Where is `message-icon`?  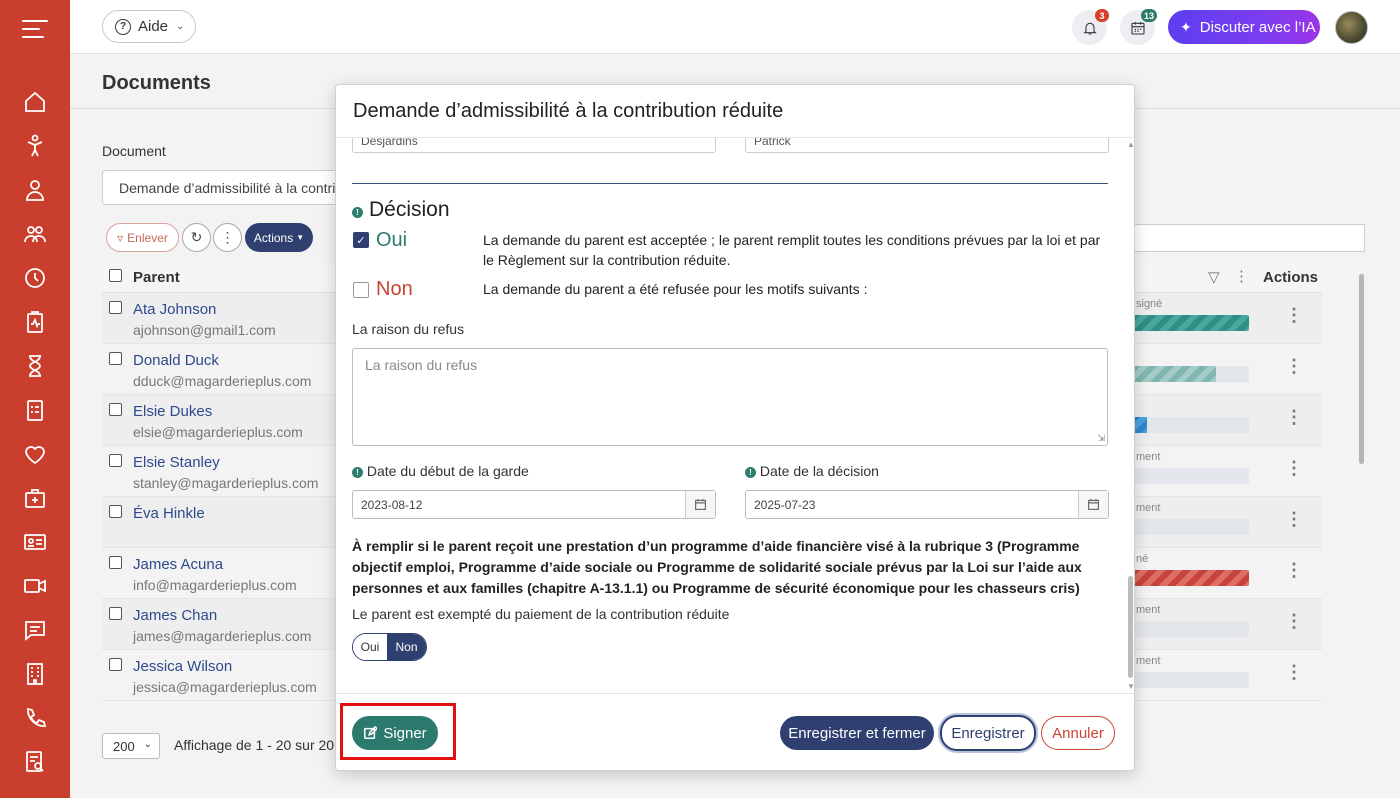
message-icon is located at coordinates (35, 630).